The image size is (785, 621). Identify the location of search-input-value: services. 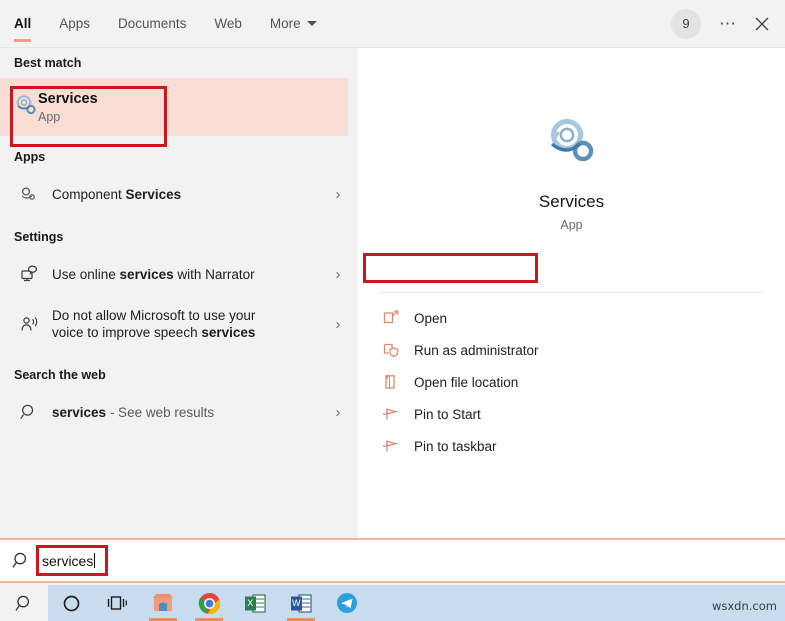
(68, 560).